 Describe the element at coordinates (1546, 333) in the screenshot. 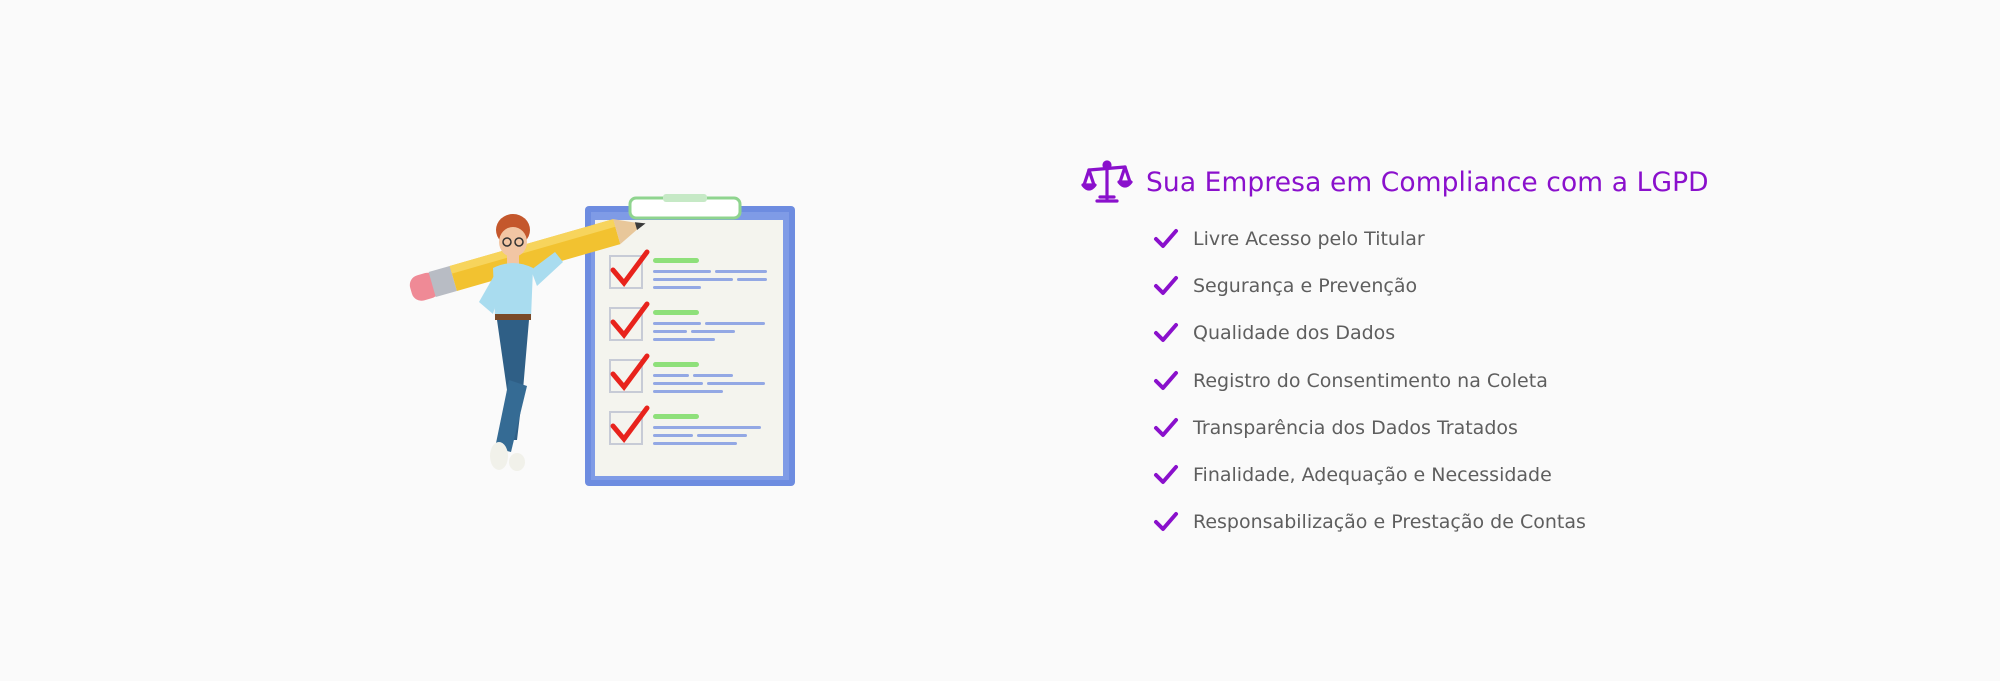

I see `list-item: Qualidade dos Dados` at that location.